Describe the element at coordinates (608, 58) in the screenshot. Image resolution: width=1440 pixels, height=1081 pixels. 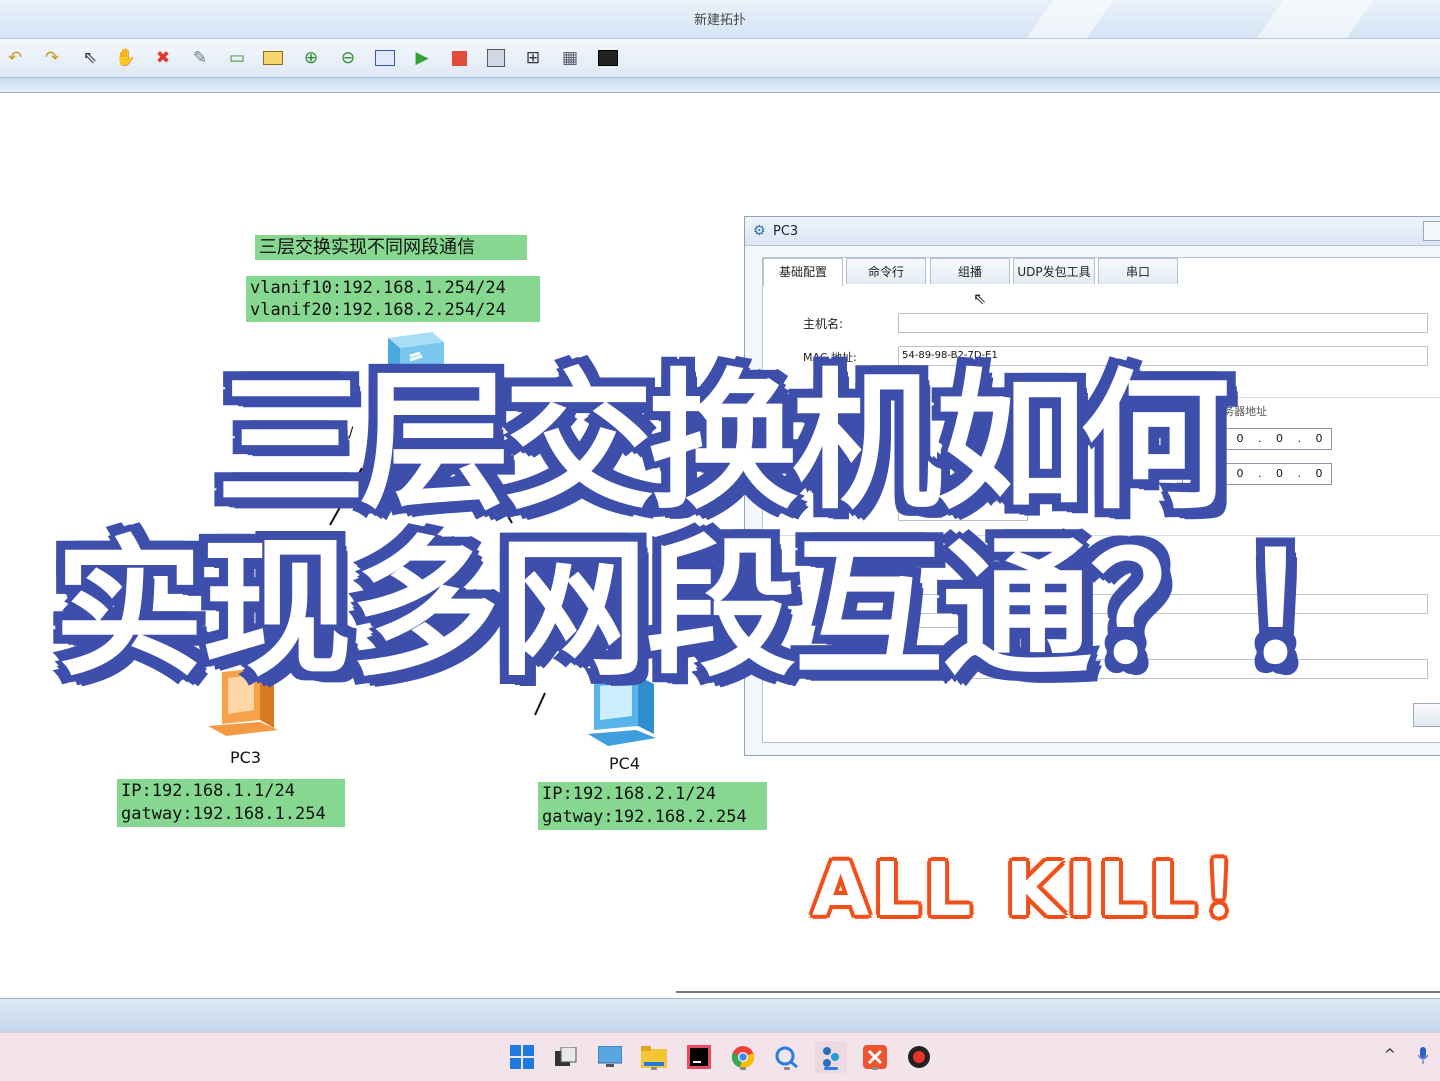
I see `screenshot-icon` at that location.